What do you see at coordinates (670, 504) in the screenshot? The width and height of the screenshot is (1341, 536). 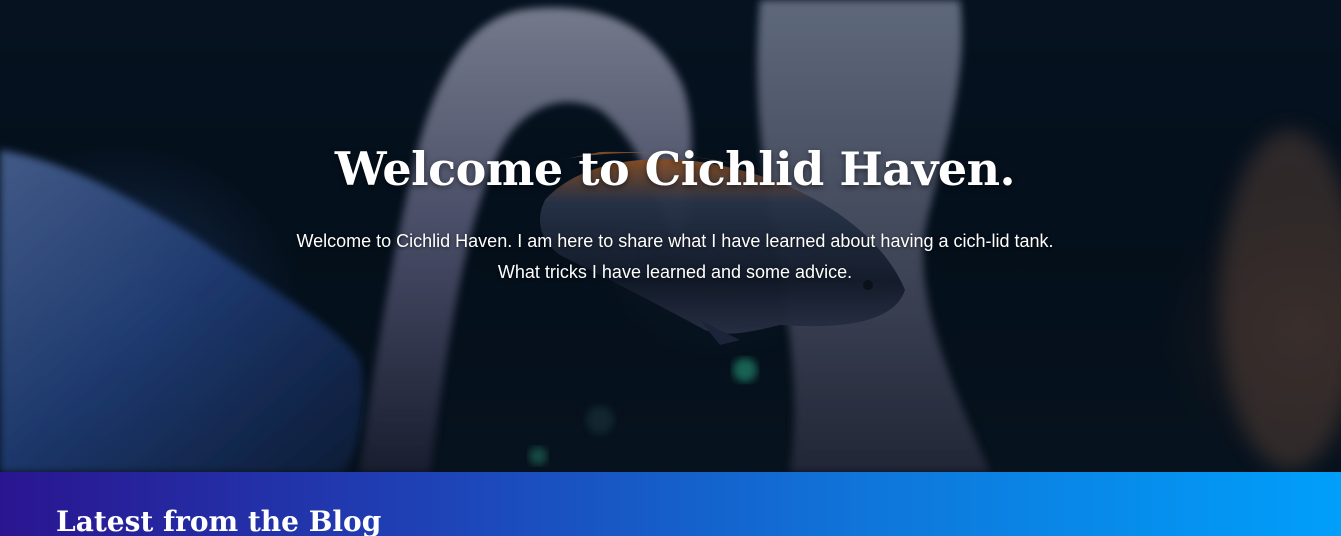 I see `blog-section: Latest from the Blog` at bounding box center [670, 504].